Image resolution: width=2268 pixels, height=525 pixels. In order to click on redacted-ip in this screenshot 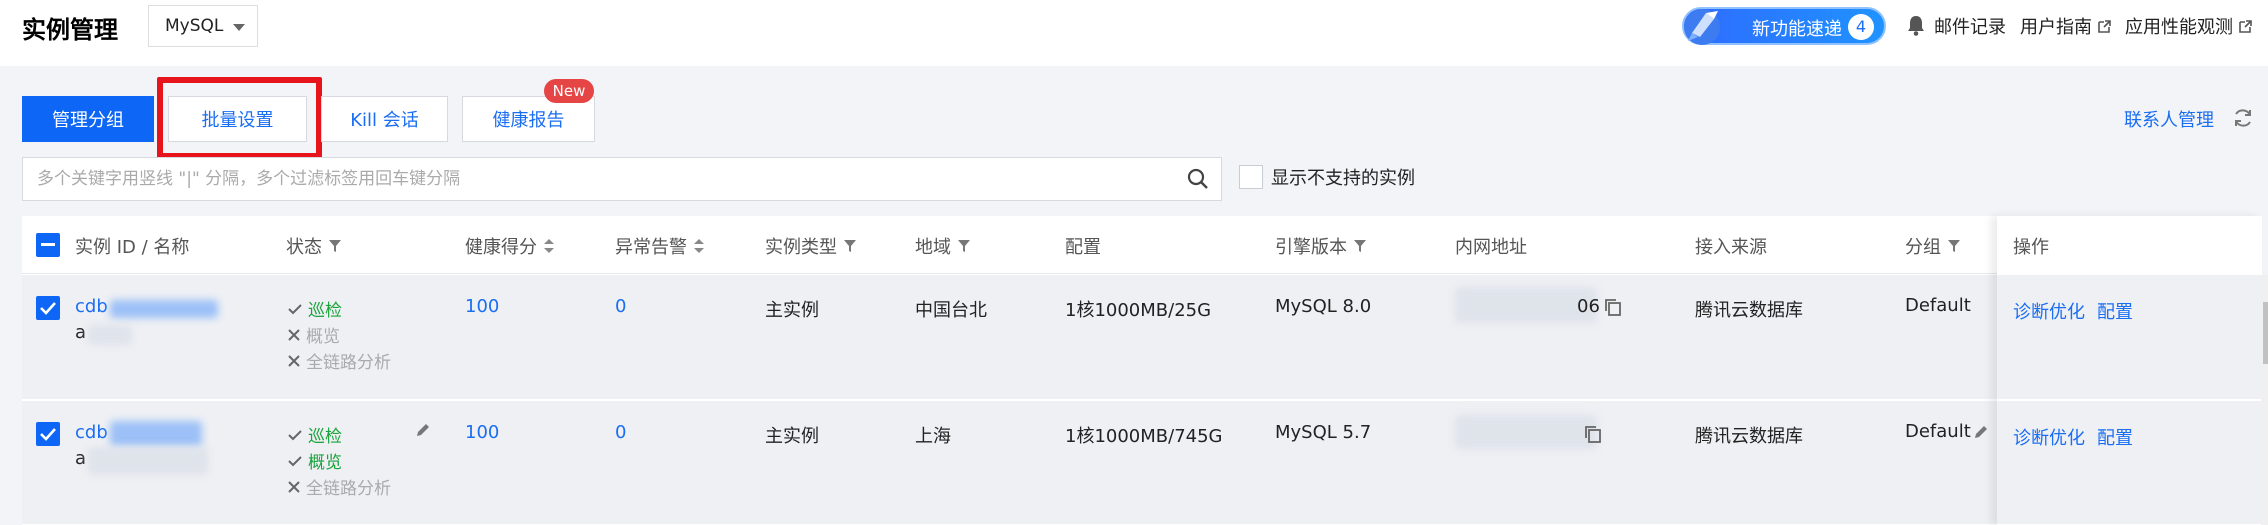, I will do `click(1526, 305)`.